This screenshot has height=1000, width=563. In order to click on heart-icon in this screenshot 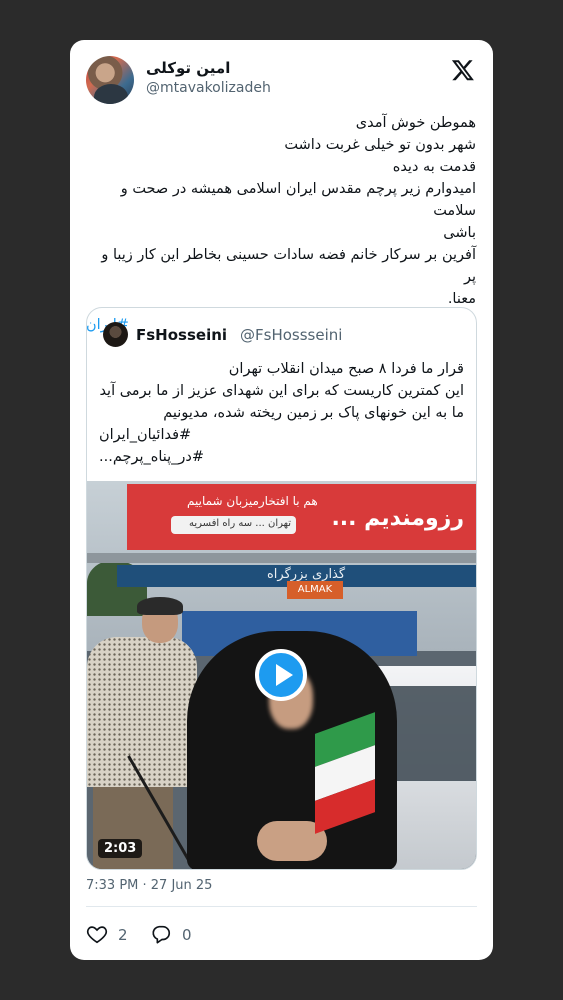, I will do `click(97, 935)`.